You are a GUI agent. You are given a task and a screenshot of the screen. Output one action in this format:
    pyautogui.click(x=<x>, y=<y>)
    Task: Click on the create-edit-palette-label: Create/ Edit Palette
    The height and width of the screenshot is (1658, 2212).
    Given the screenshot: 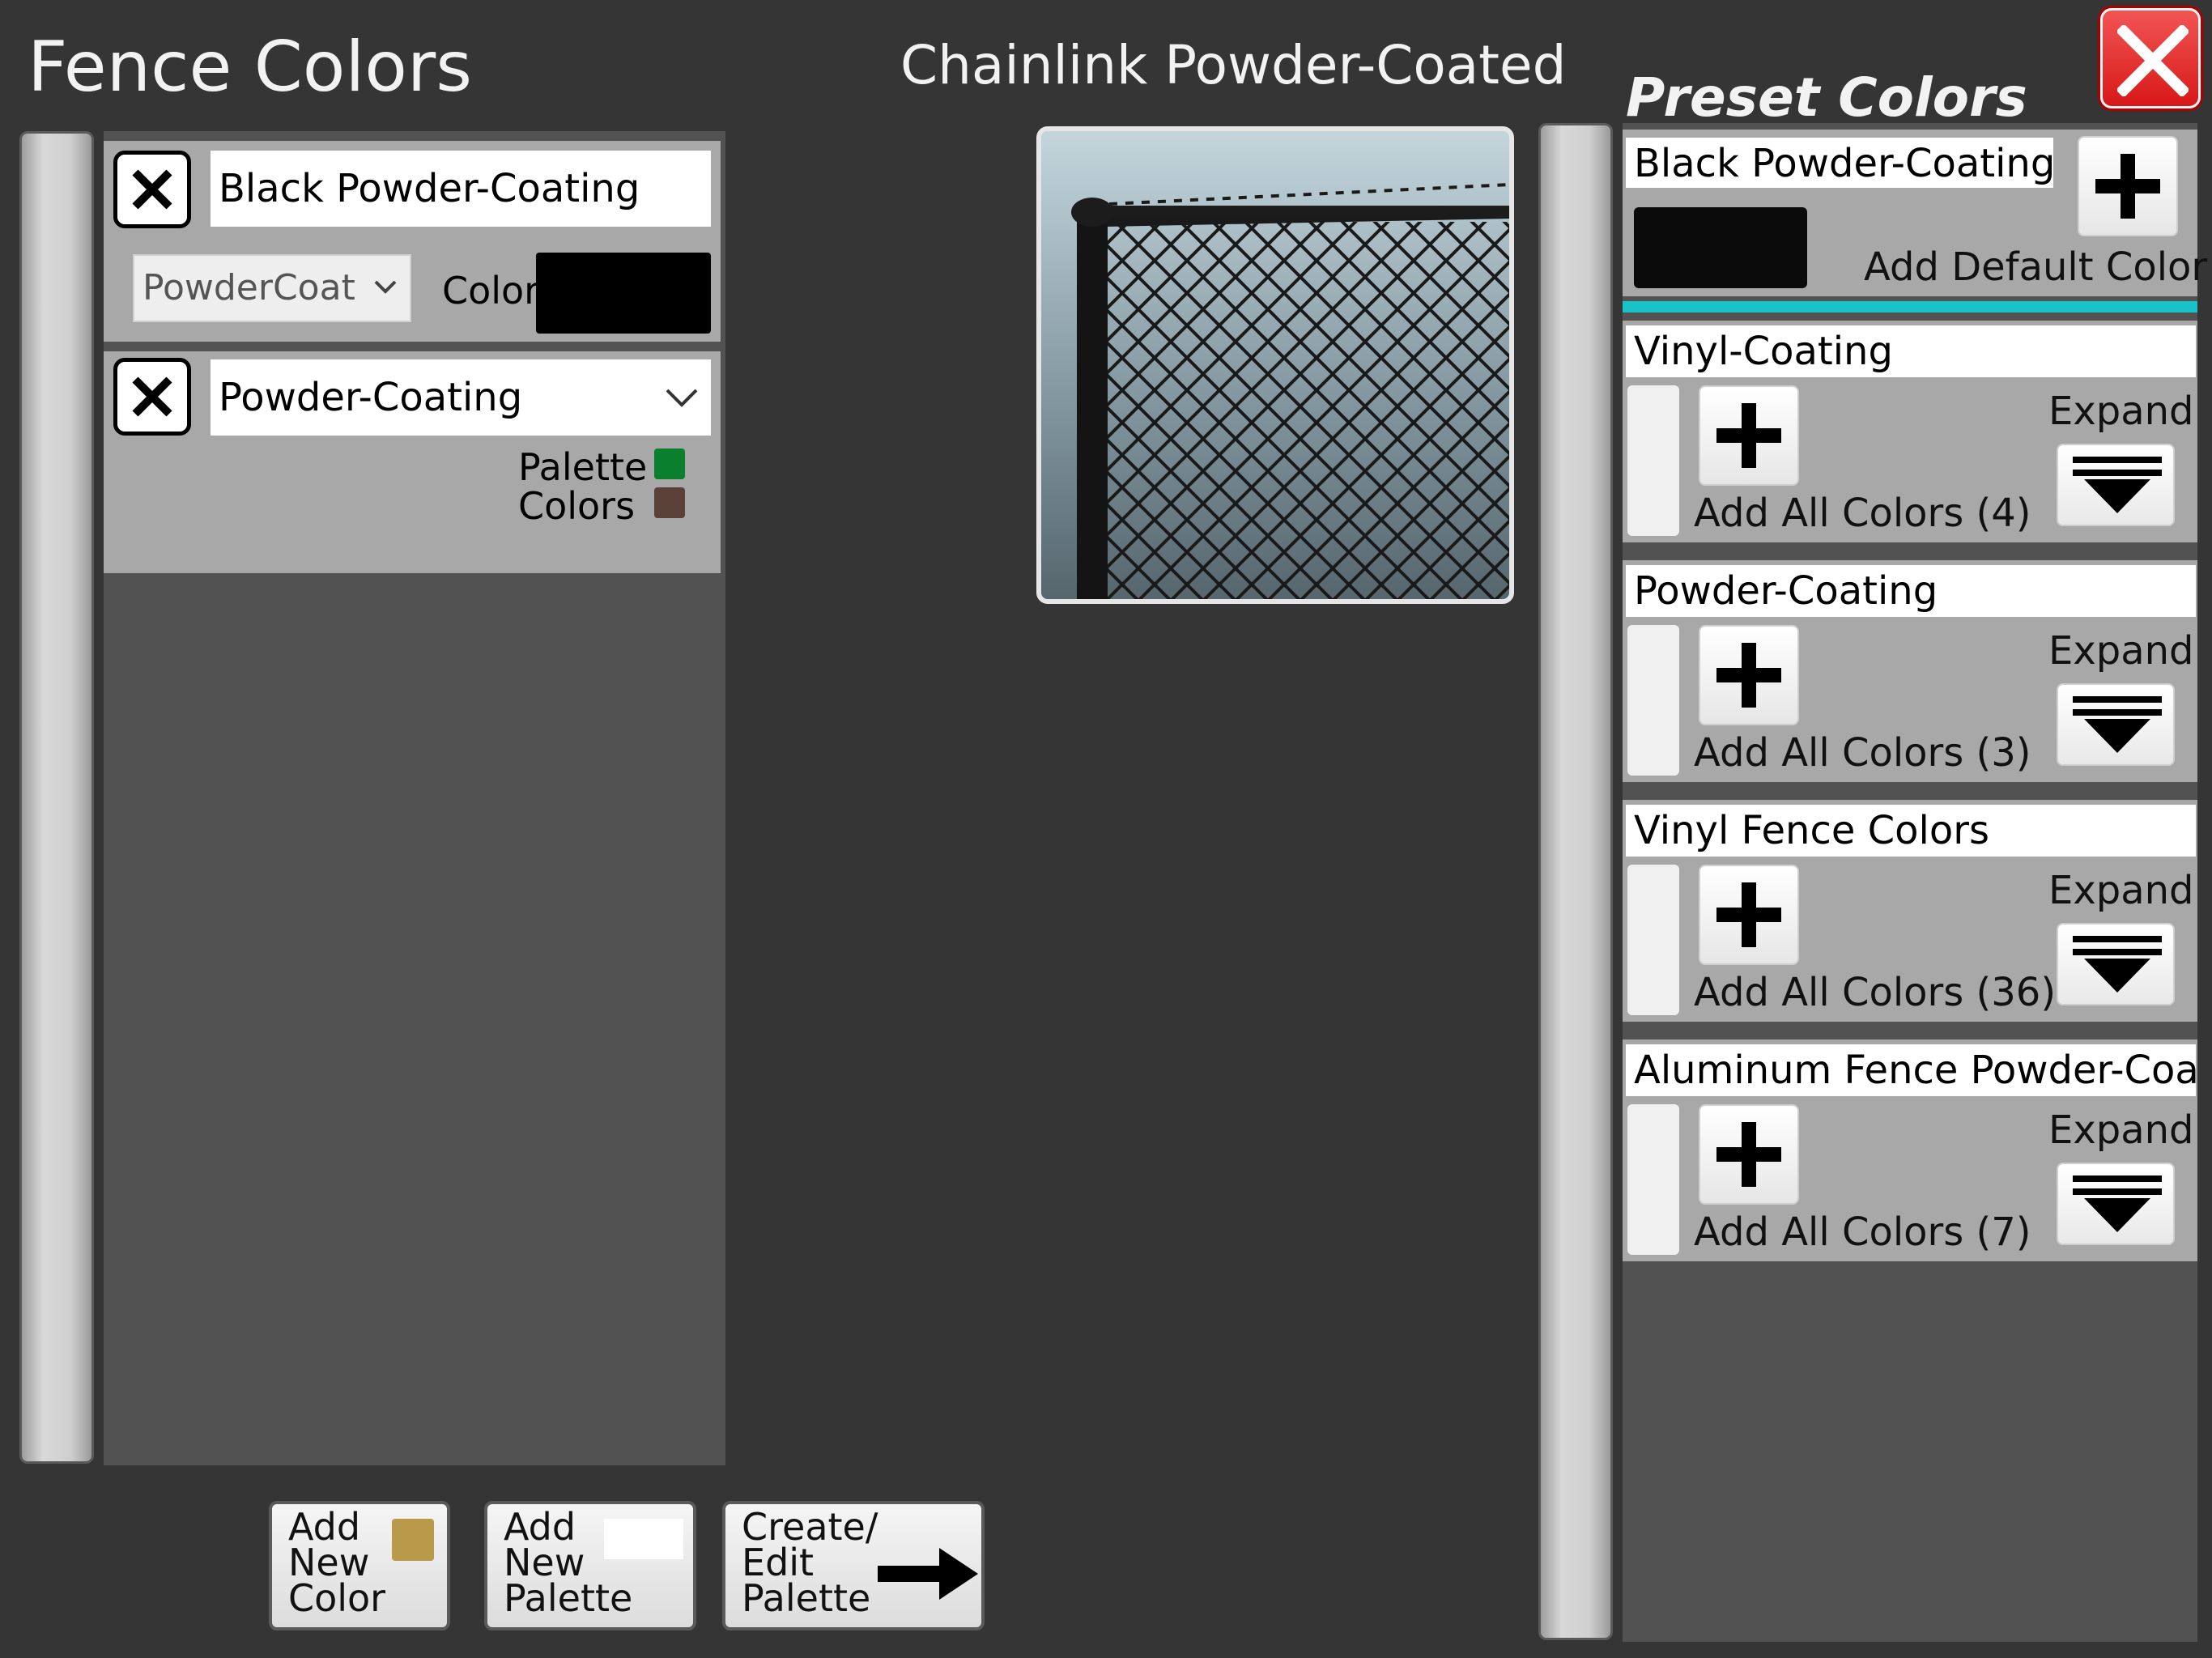 What is the action you would take?
    pyautogui.click(x=810, y=1562)
    